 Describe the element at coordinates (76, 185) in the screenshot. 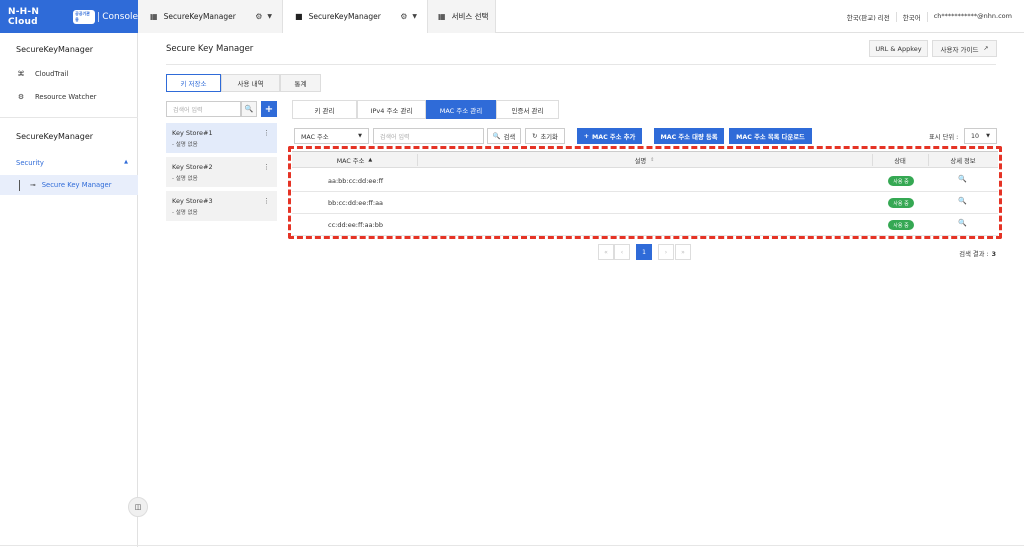

I see `sidebar-item-label: Secure Key Manager` at that location.